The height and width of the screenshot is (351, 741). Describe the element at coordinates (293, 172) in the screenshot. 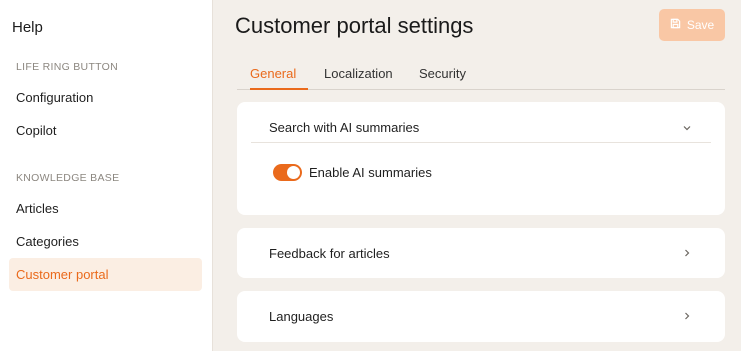

I see `toggle-knob` at that location.